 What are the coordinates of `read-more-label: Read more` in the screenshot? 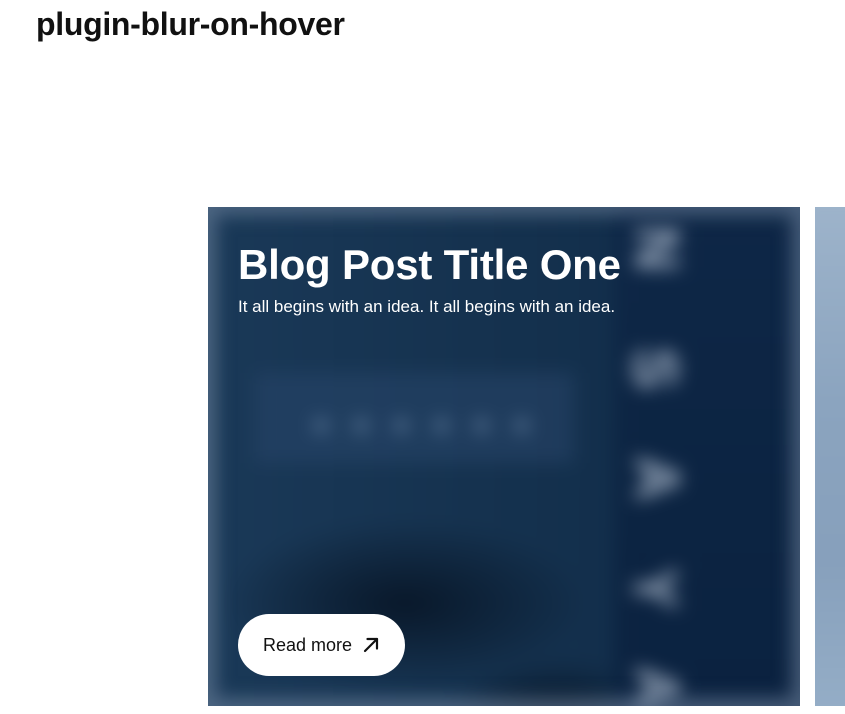 It's located at (308, 644).